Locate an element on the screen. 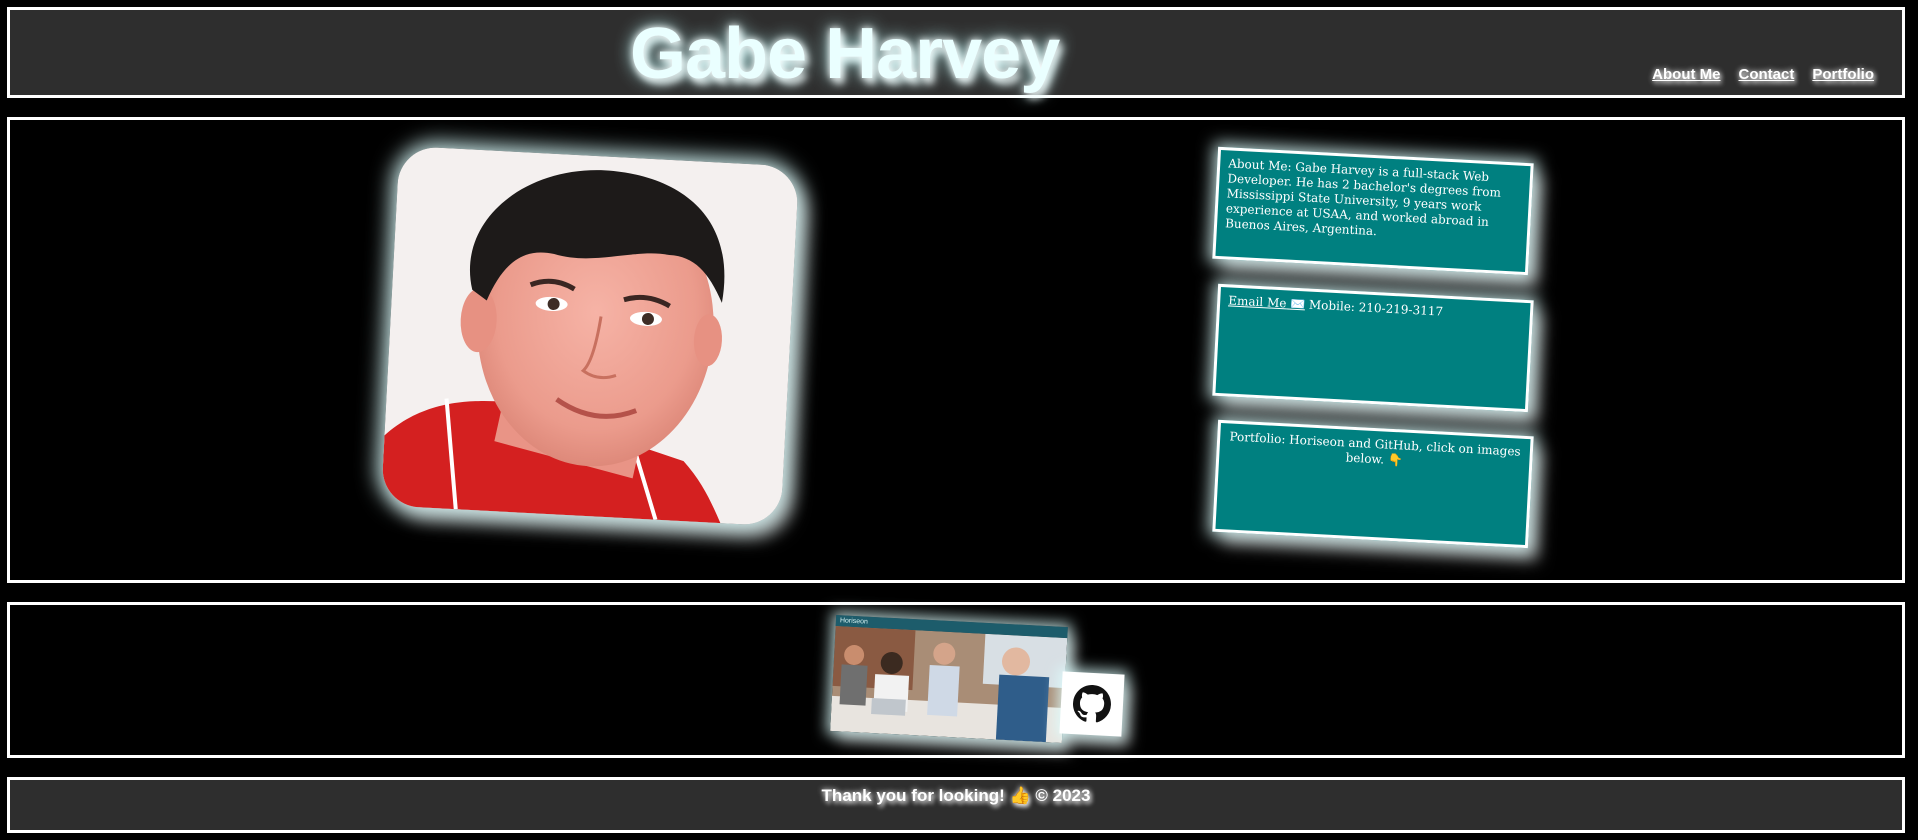  main-nav: About Me Contact Portfolio is located at coordinates (1763, 74).